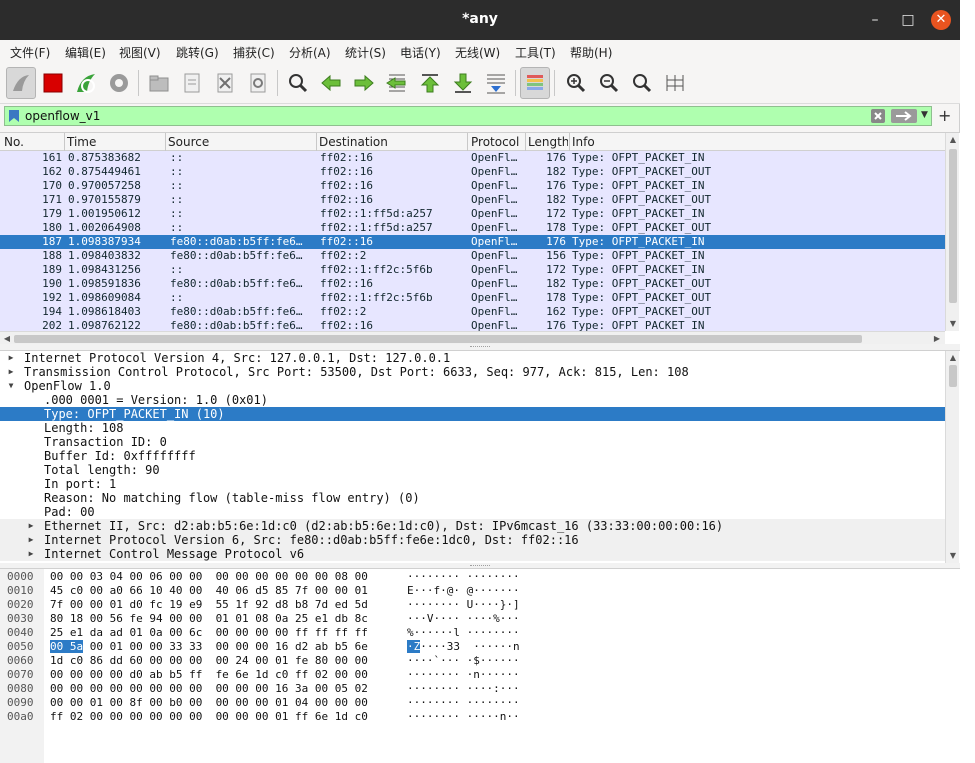 The image size is (975, 763). Describe the element at coordinates (11, 386) in the screenshot. I see `collapse-arrow-icon: ▼` at that location.